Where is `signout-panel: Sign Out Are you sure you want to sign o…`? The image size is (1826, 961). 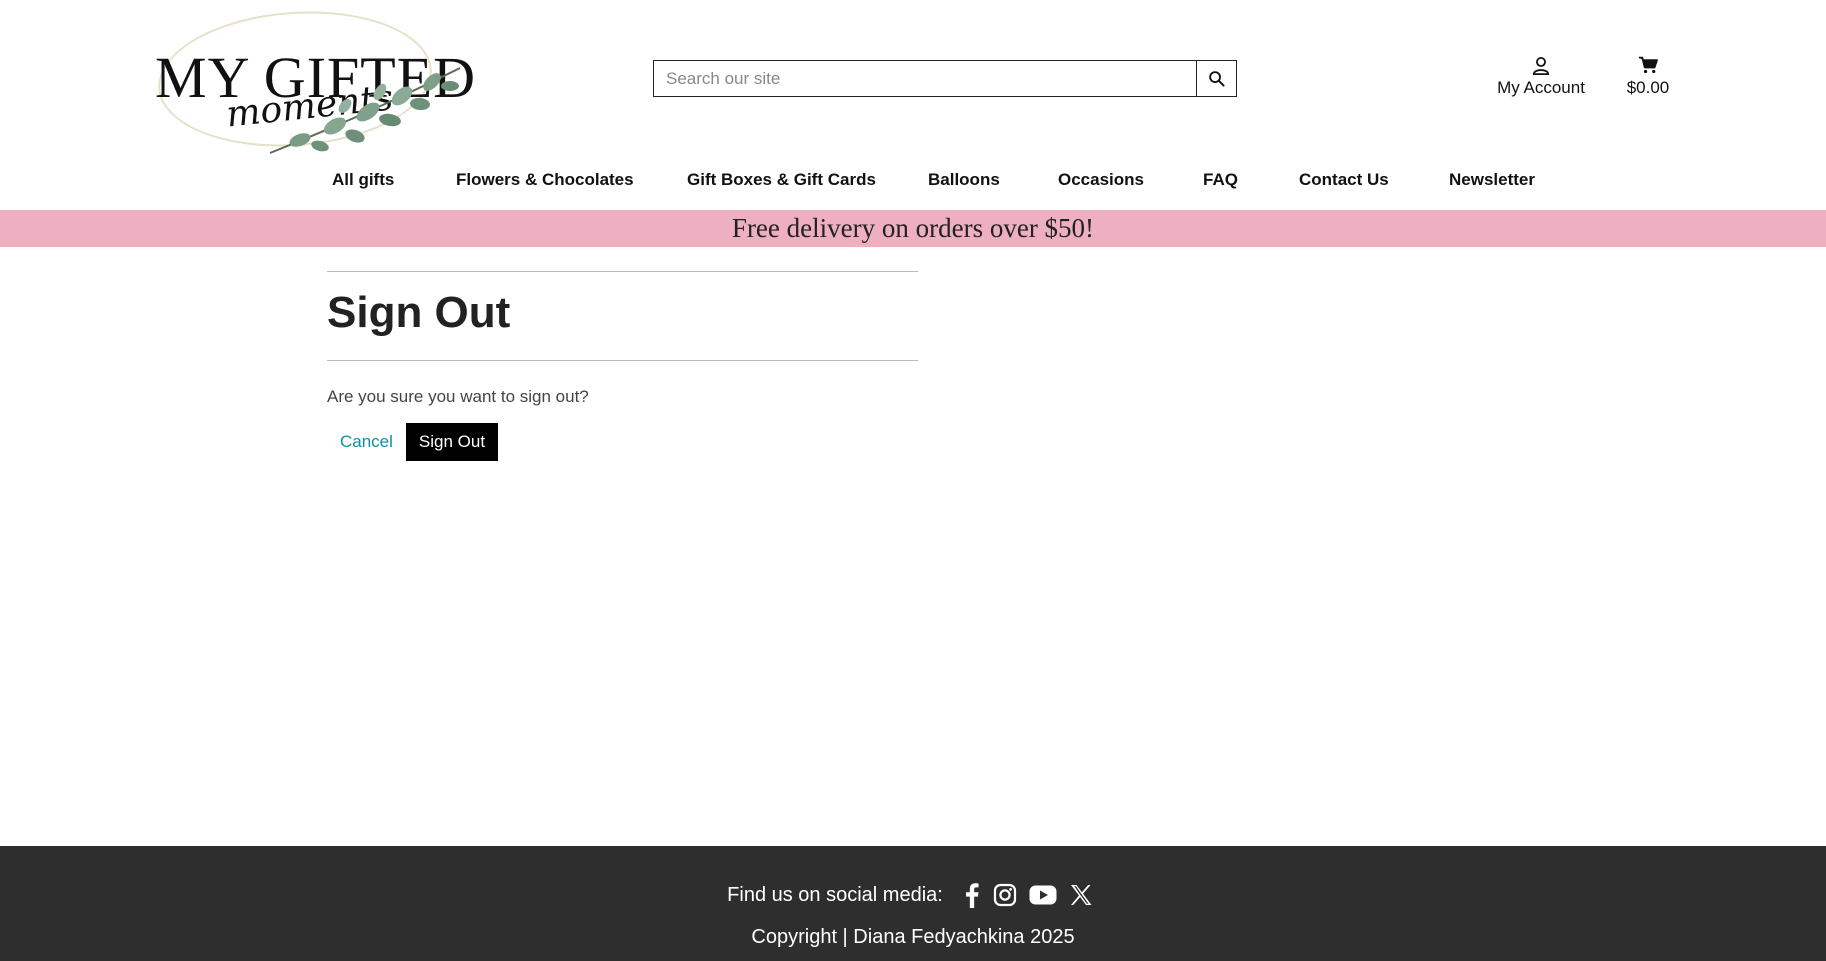 signout-panel: Sign Out Are you sure you want to sign o… is located at coordinates (622, 366).